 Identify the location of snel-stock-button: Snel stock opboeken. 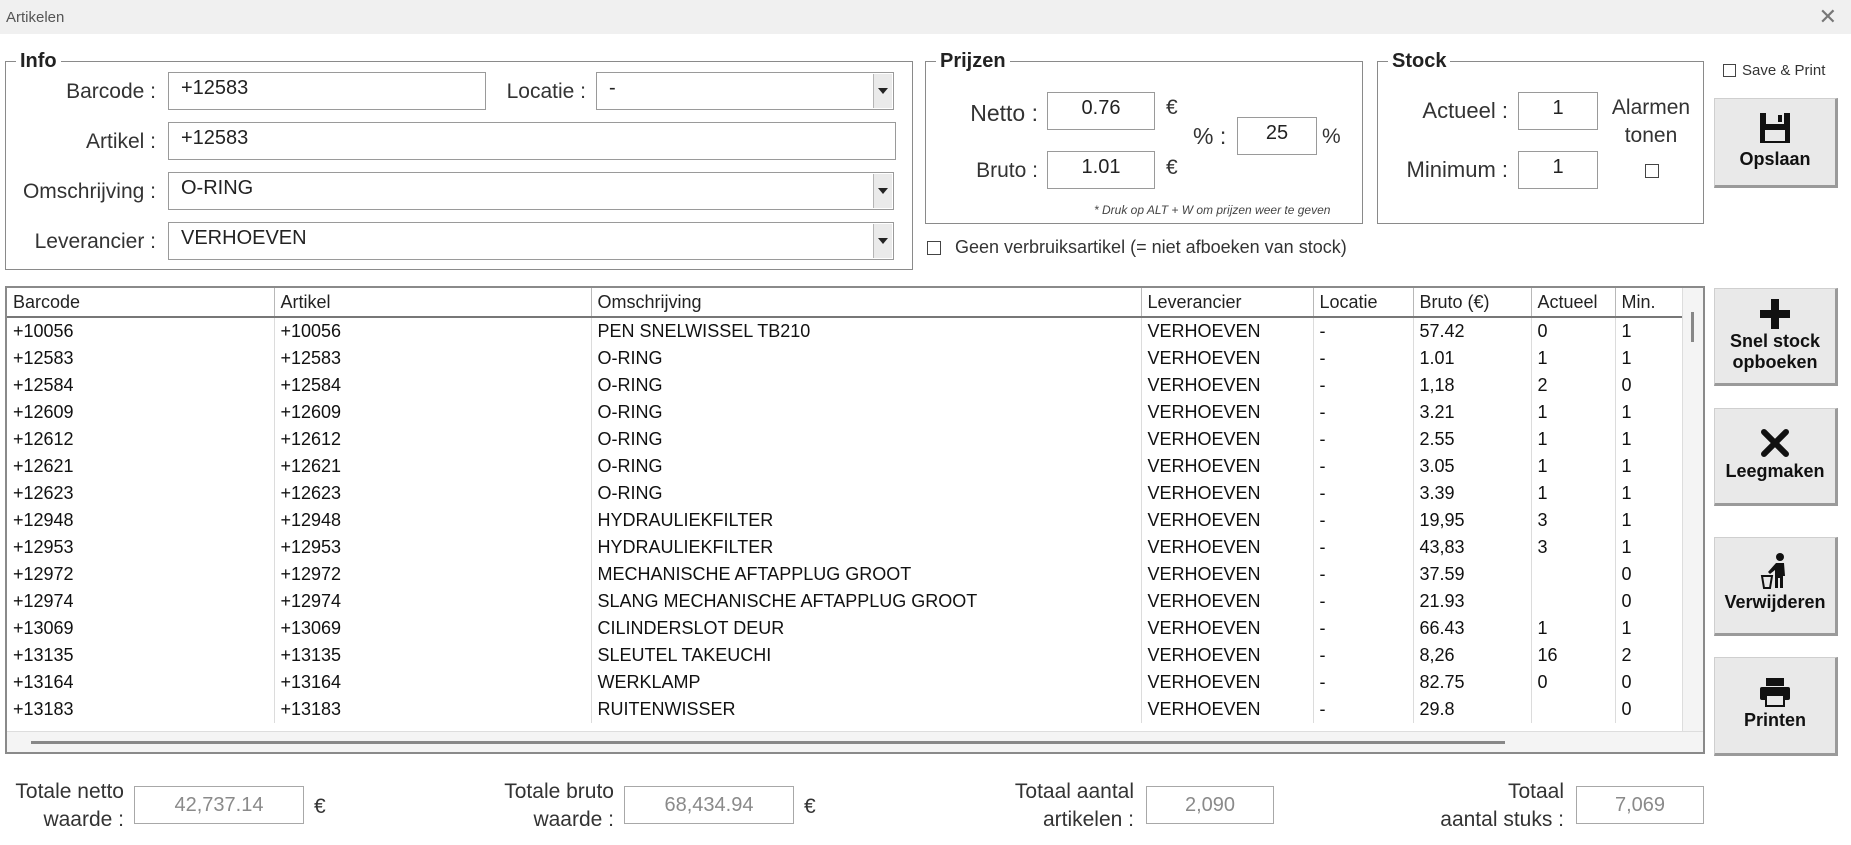
(1776, 337).